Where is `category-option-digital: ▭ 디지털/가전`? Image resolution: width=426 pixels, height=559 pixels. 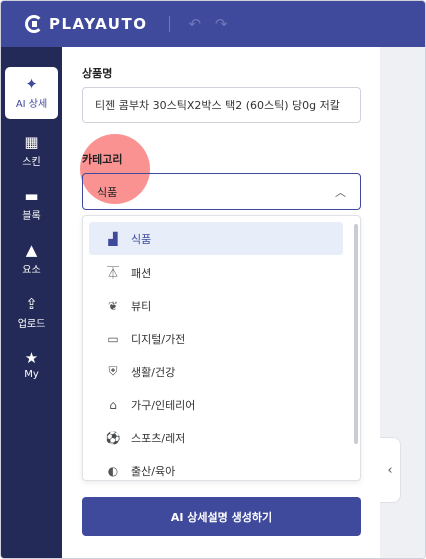 category-option-digital: ▭ 디지털/가전 is located at coordinates (216, 338).